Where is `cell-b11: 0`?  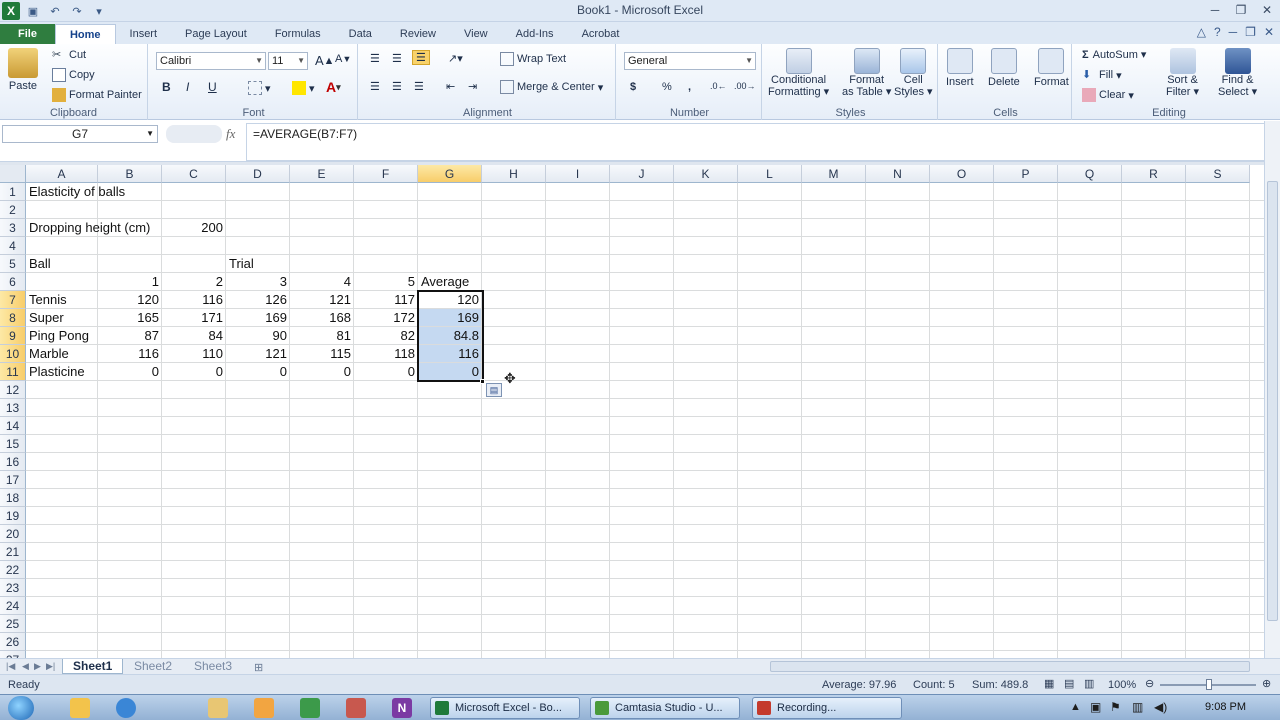 cell-b11: 0 is located at coordinates (130, 372).